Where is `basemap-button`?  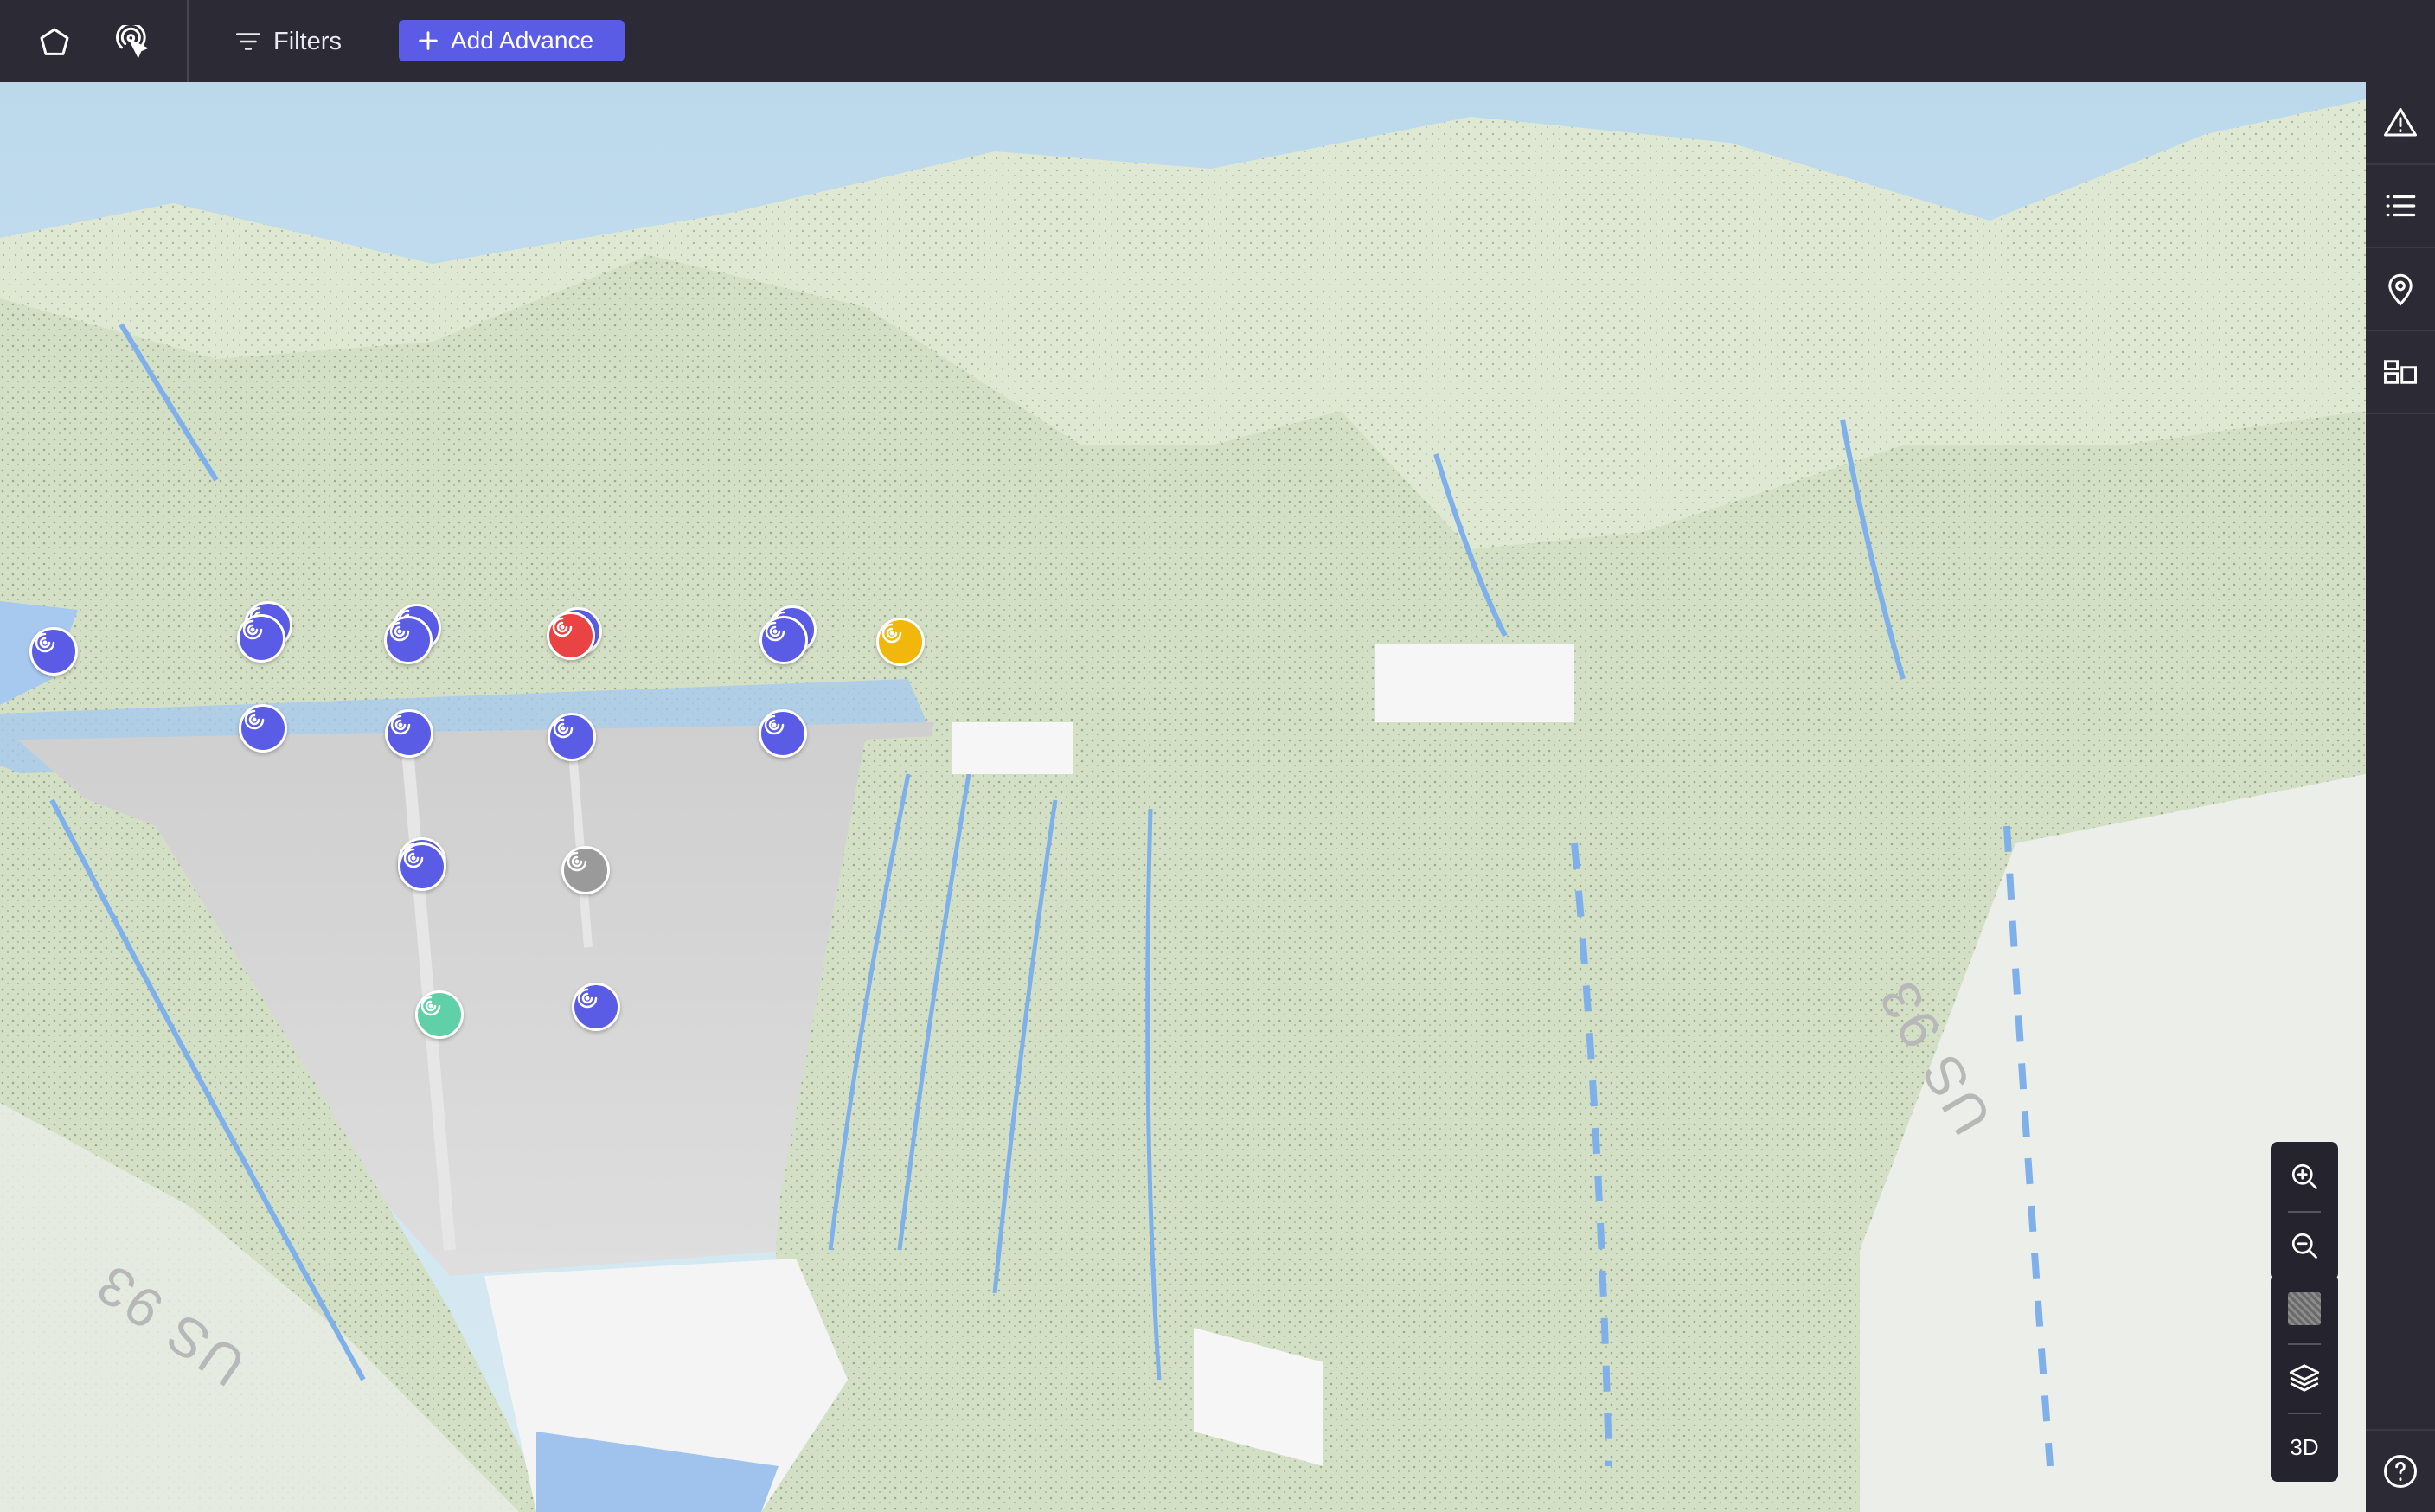 basemap-button is located at coordinates (2305, 1308).